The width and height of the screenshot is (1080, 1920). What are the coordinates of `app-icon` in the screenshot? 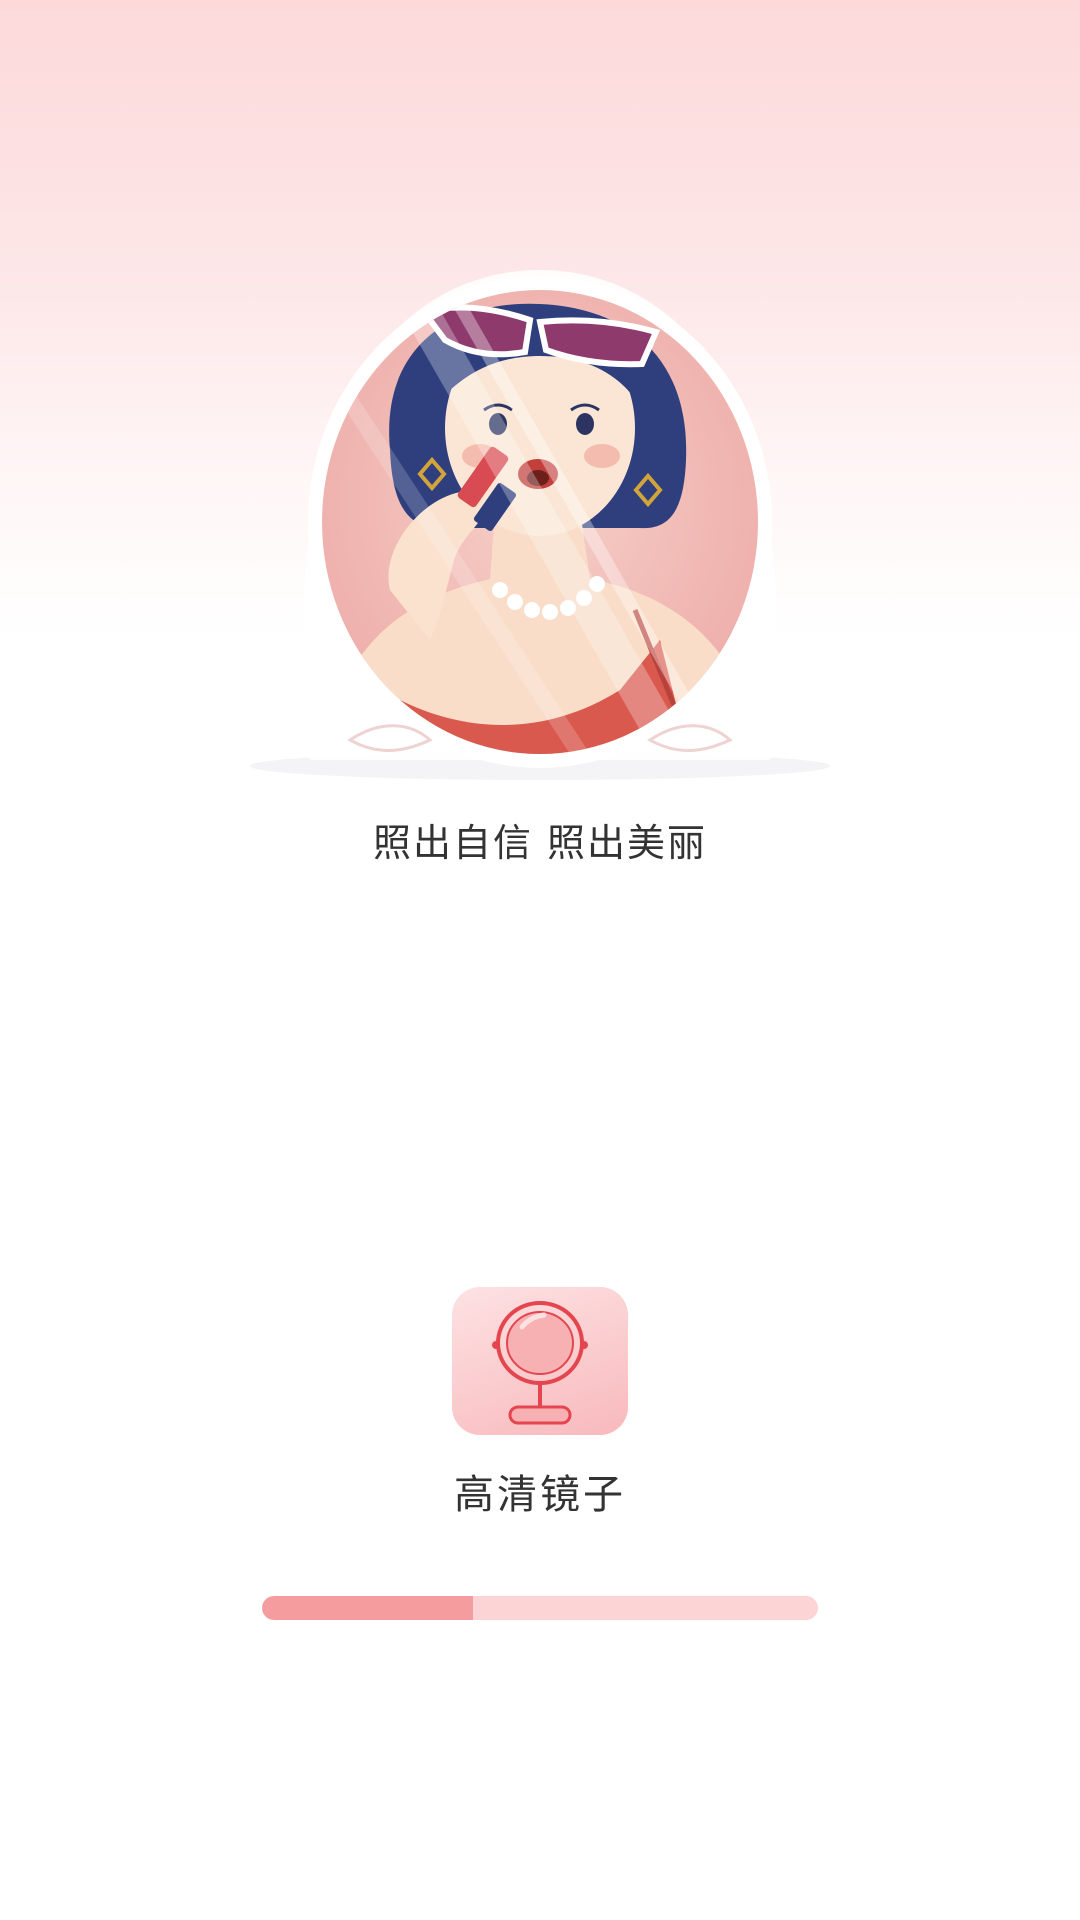 It's located at (540, 1361).